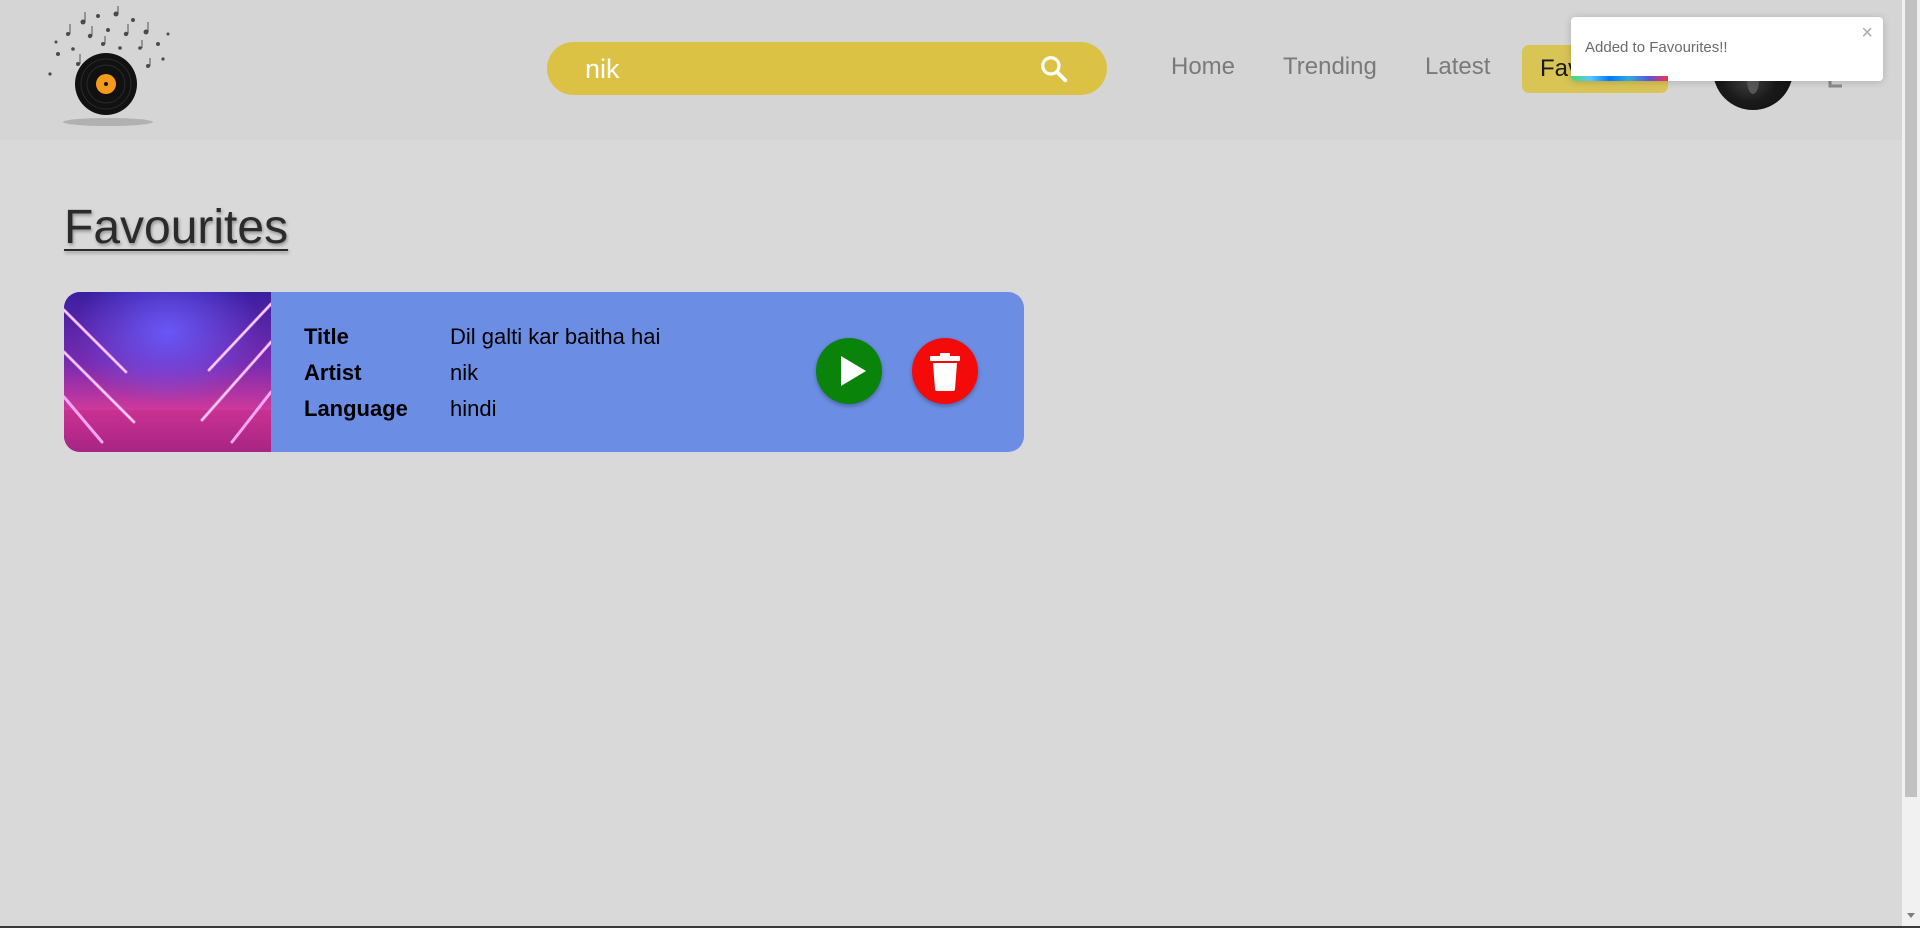 The width and height of the screenshot is (1920, 928). What do you see at coordinates (555, 336) in the screenshot?
I see `title-value: Dil galti kar baitha hai` at bounding box center [555, 336].